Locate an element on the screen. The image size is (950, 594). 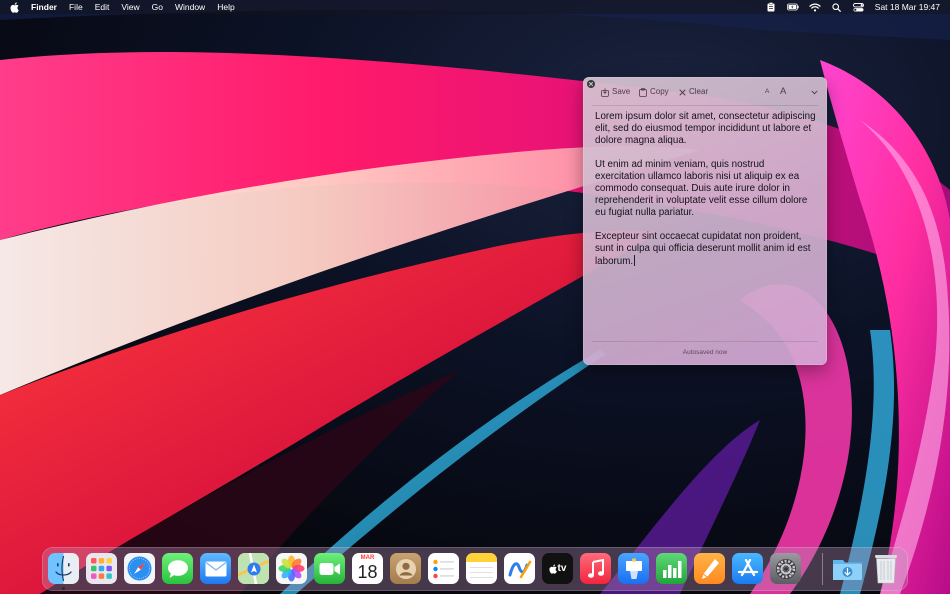
menu-file: File is located at coordinates (76, 7).